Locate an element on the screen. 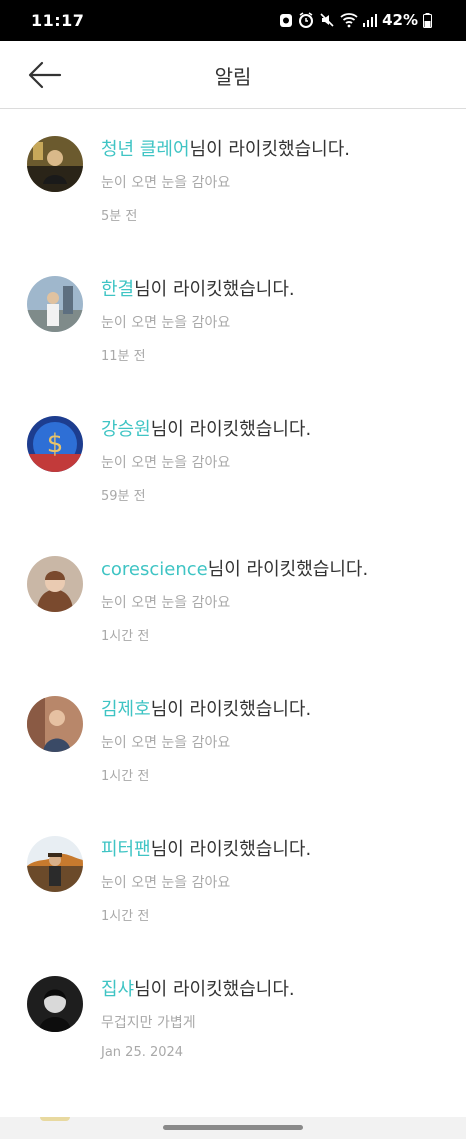 This screenshot has height=1139, width=466. navigation-bar is located at coordinates (233, 1128).